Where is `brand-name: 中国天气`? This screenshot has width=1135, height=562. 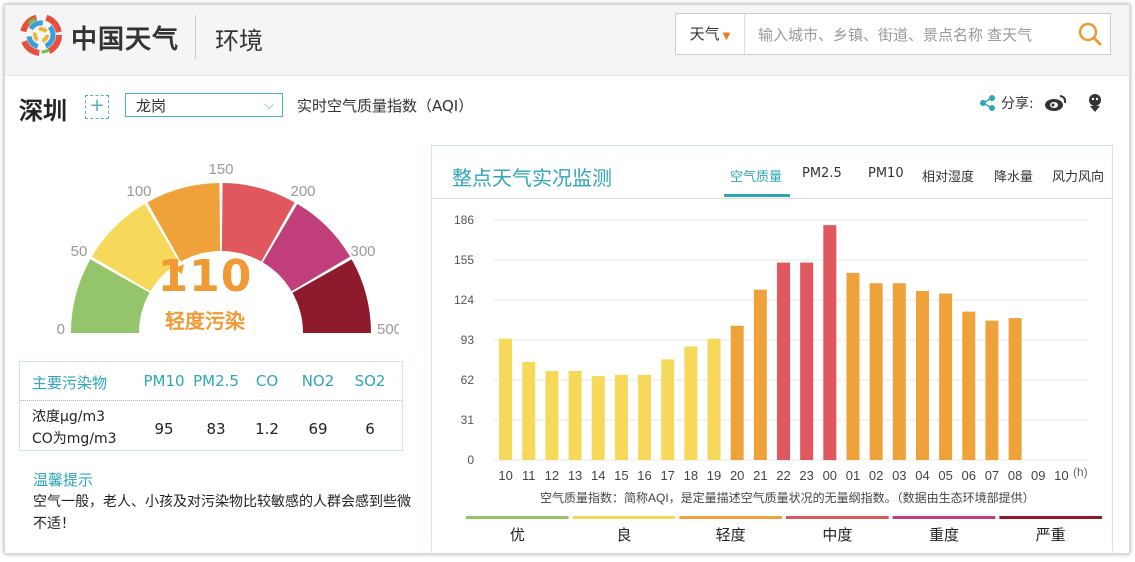
brand-name: 中国天气 is located at coordinates (125, 37).